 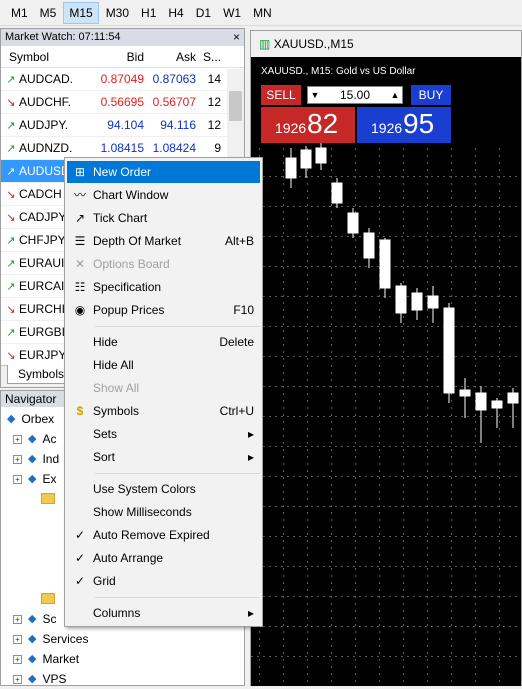 What do you see at coordinates (137, 241) in the screenshot?
I see `menu-item-label: Depth Of Market` at bounding box center [137, 241].